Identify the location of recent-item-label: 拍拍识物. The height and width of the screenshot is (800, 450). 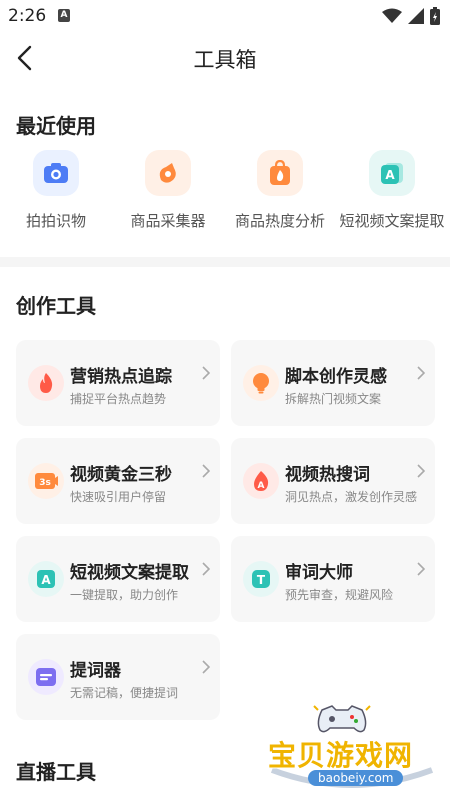
(55, 221).